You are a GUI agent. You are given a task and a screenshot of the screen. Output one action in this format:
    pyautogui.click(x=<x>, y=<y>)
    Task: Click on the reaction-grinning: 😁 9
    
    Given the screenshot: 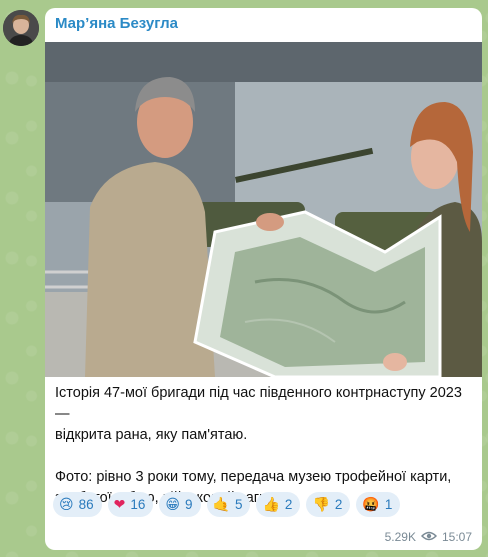 What is the action you would take?
    pyautogui.click(x=180, y=504)
    